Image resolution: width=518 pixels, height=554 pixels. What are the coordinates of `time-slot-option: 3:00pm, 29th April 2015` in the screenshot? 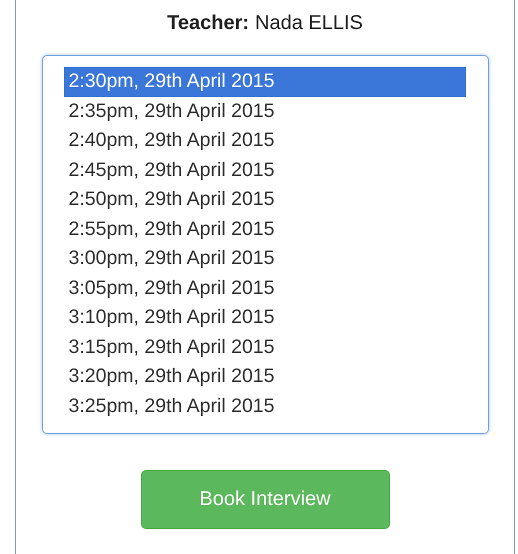 It's located at (265, 259).